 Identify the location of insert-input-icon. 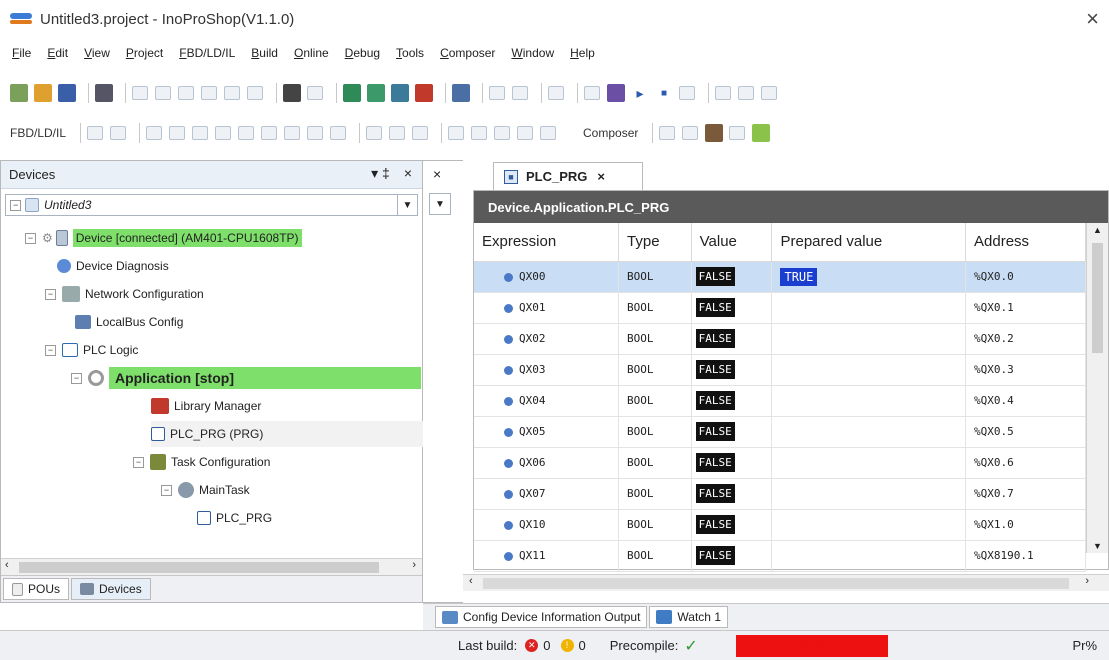
(315, 133).